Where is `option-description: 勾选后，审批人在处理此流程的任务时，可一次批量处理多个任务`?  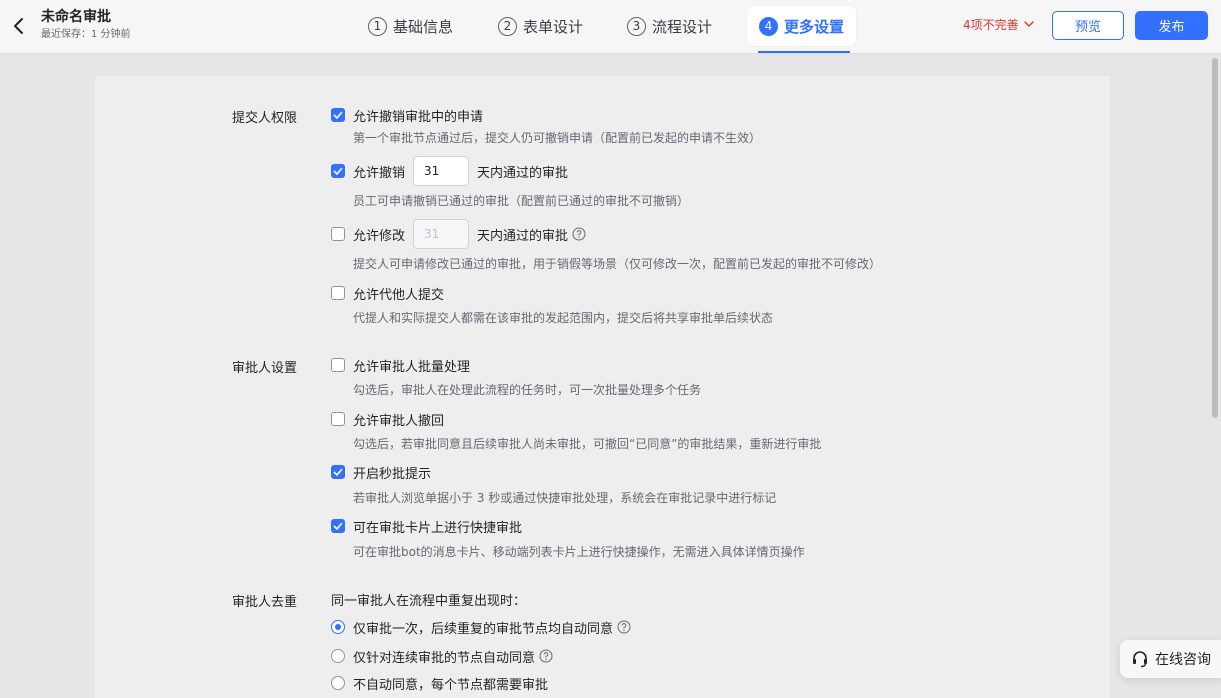 option-description: 勾选后，审批人在处理此流程的任务时，可一次批量处理多个任务 is located at coordinates (527, 390).